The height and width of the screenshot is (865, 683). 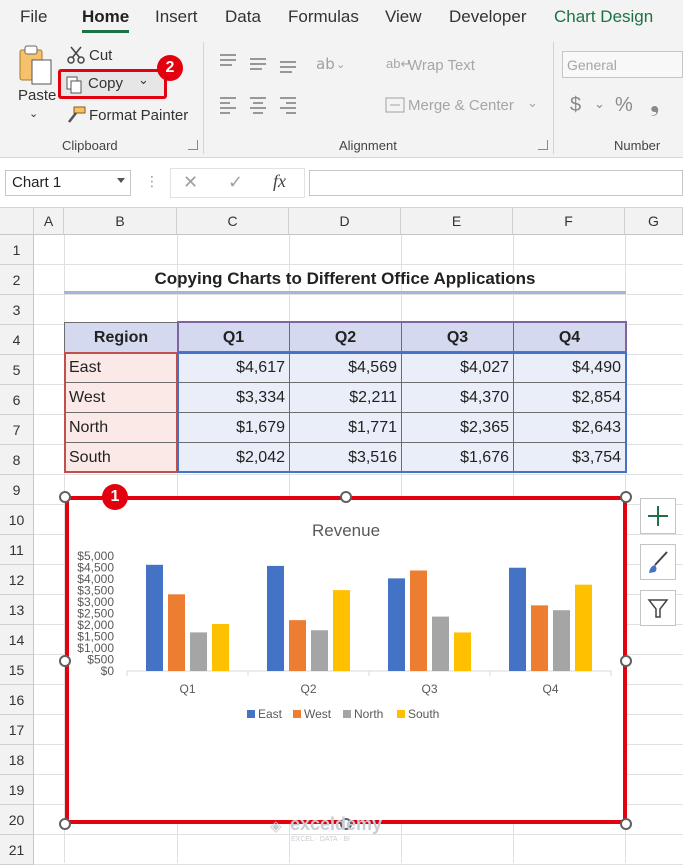 I want to click on row-header-14: 14, so click(x=17, y=640).